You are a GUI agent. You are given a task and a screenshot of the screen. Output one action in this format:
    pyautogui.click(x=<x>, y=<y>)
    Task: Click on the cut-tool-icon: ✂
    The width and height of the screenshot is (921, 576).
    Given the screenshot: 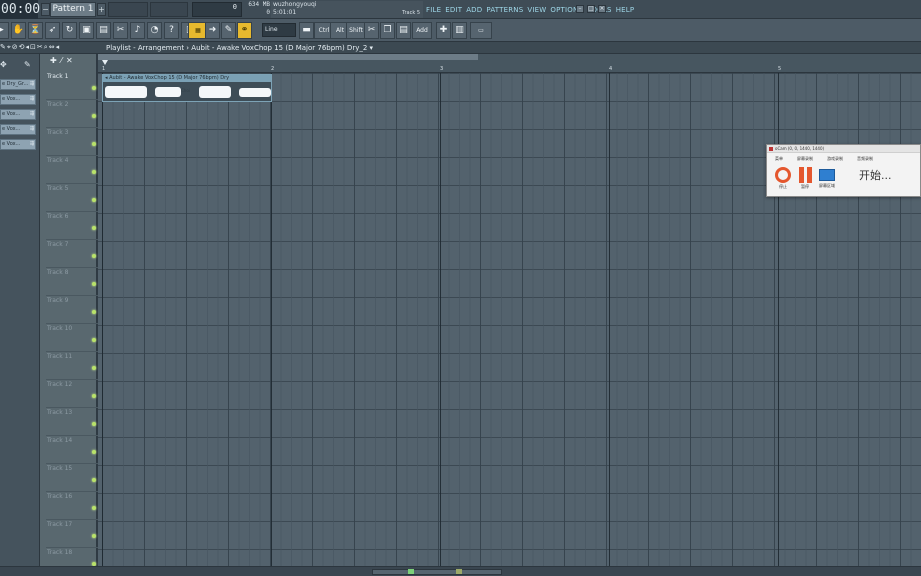 What is the action you would take?
    pyautogui.click(x=120, y=30)
    